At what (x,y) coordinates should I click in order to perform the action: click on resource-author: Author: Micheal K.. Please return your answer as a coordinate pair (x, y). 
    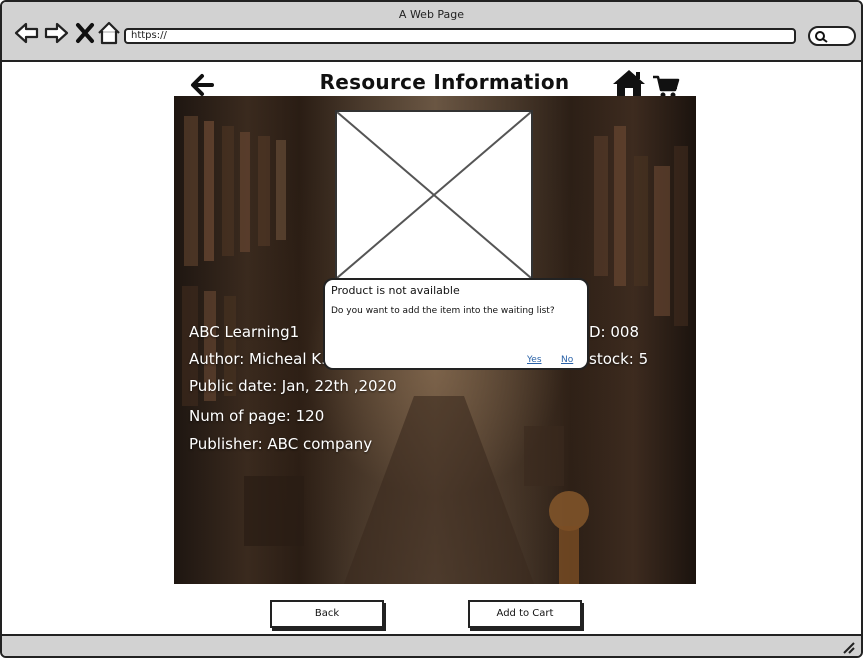
    Looking at the image, I should click on (257, 359).